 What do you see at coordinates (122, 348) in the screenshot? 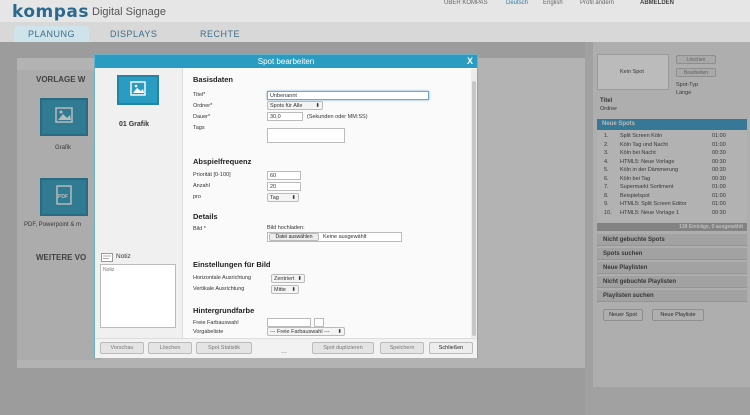
I see `vorschau-button: Vorschau` at bounding box center [122, 348].